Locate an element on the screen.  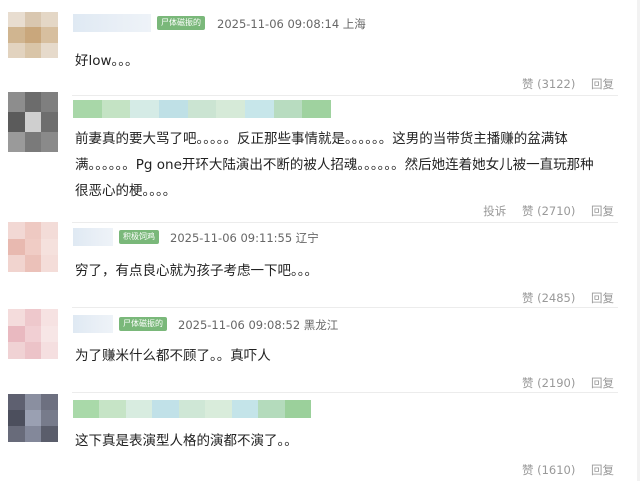
comment-actions: 投诉 赞 (2710) 回复 is located at coordinates (542, 211).